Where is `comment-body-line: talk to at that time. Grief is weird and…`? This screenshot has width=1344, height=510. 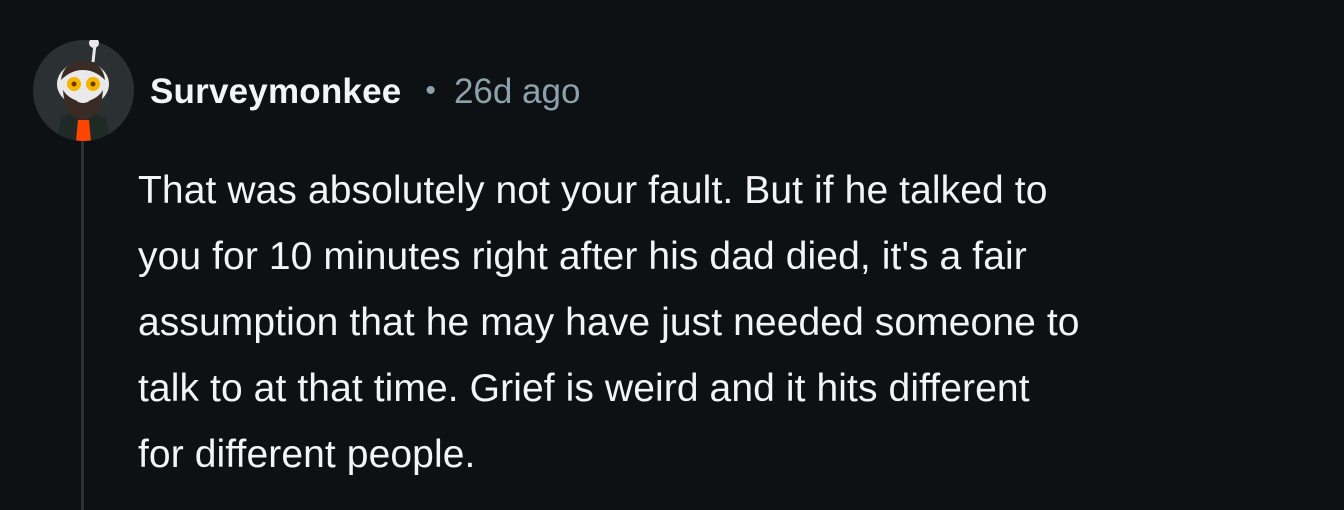
comment-body-line: talk to at that time. Grief is weird and… is located at coordinates (584, 388).